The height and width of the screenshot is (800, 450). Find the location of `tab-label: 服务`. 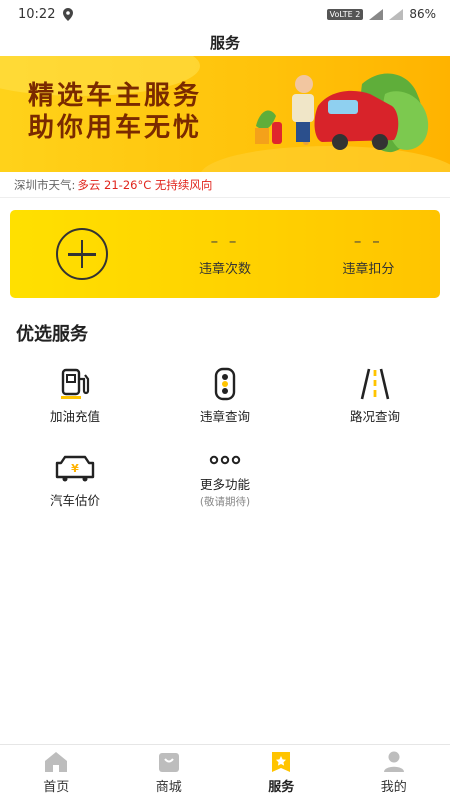

tab-label: 服务 is located at coordinates (281, 787).